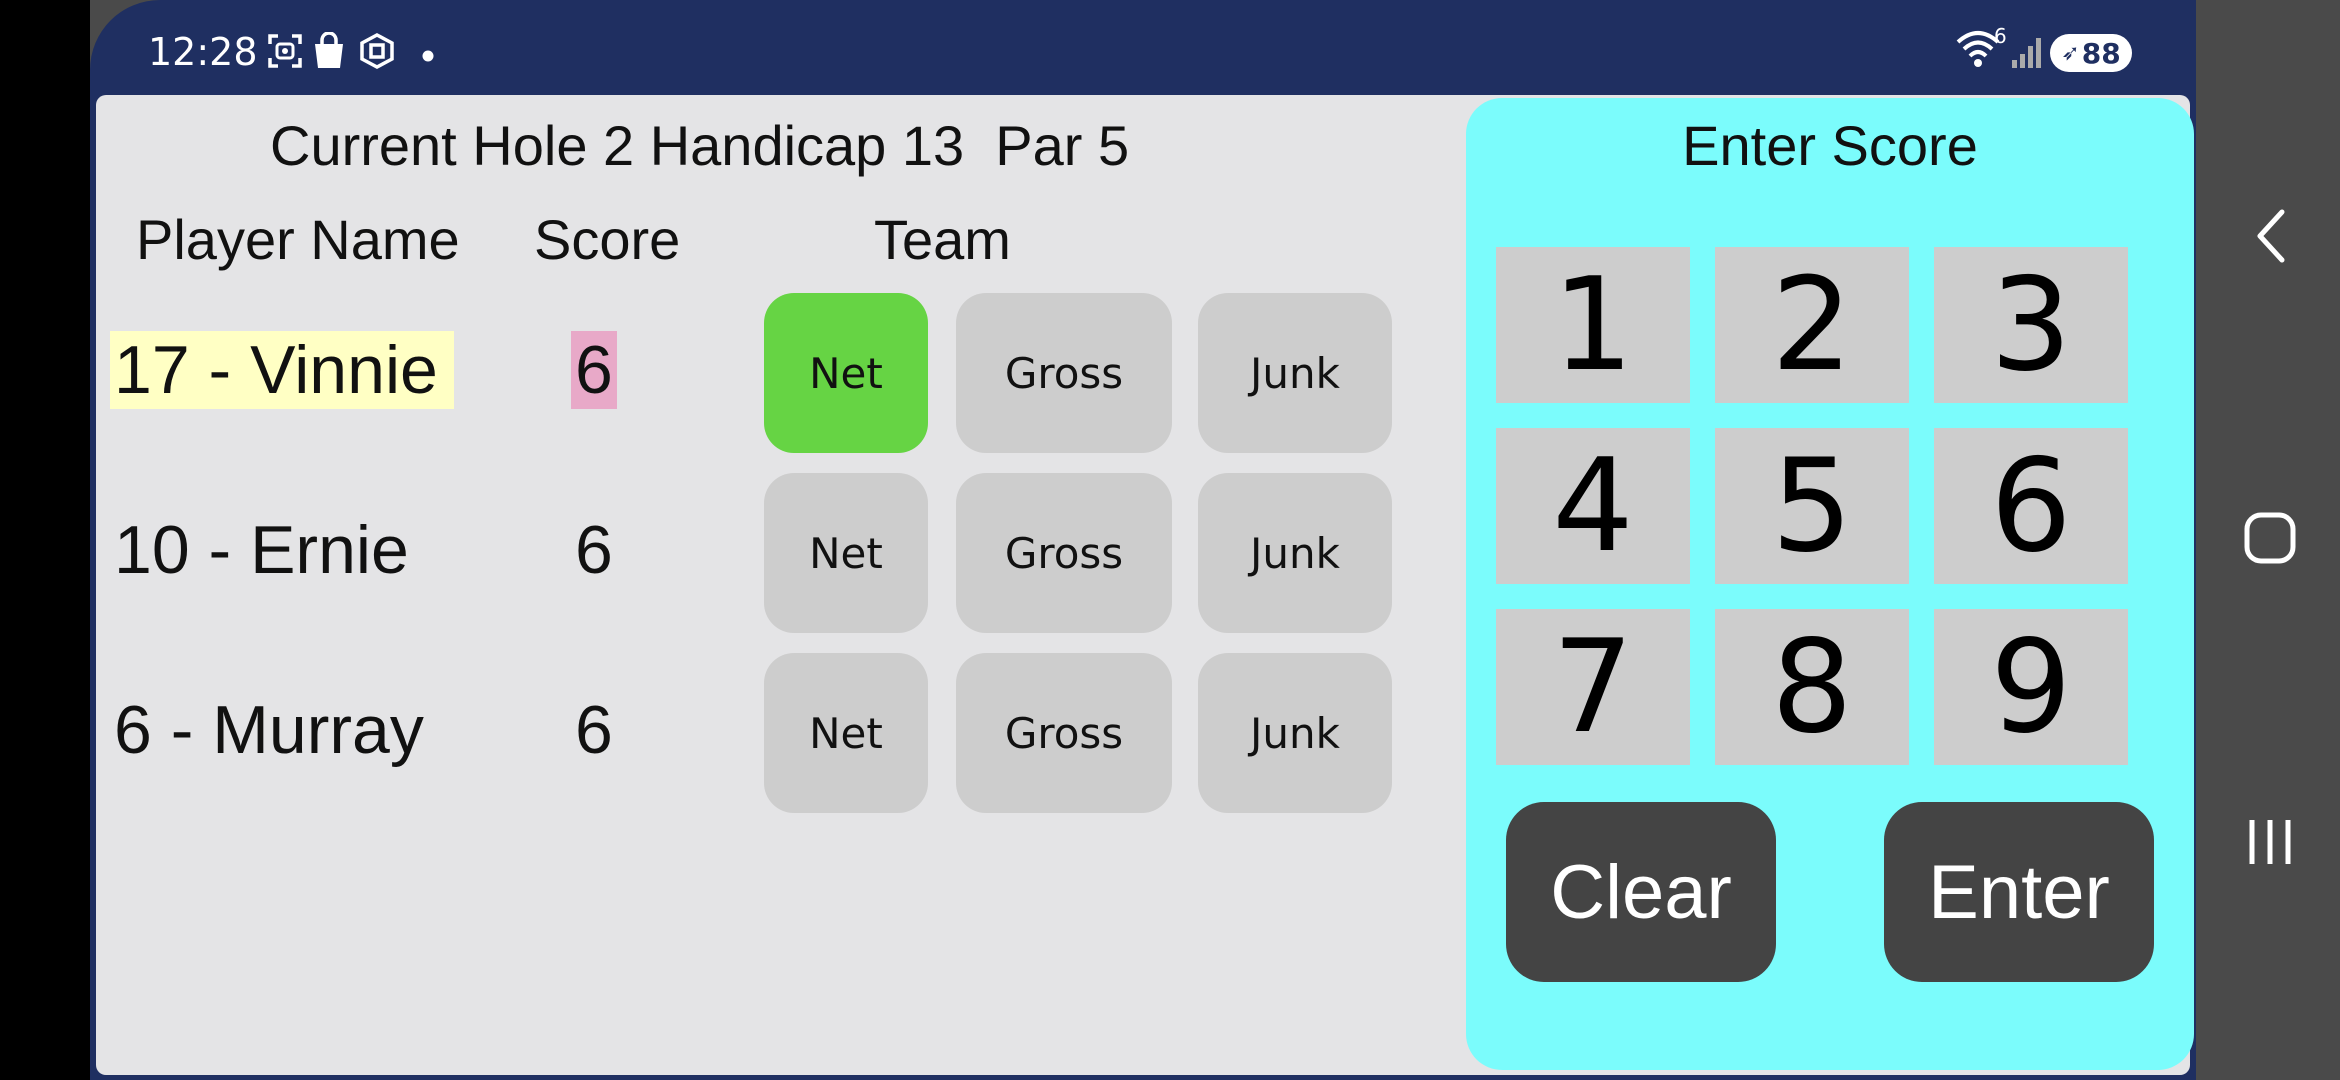 The width and height of the screenshot is (2340, 1080). What do you see at coordinates (1812, 506) in the screenshot?
I see `key-5: 5` at bounding box center [1812, 506].